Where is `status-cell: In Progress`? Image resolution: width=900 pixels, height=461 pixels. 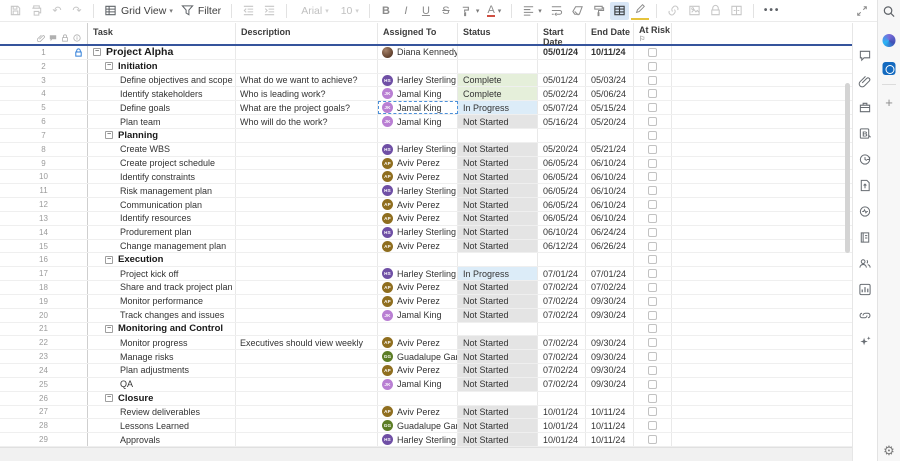
status-cell: In Progress is located at coordinates (498, 108).